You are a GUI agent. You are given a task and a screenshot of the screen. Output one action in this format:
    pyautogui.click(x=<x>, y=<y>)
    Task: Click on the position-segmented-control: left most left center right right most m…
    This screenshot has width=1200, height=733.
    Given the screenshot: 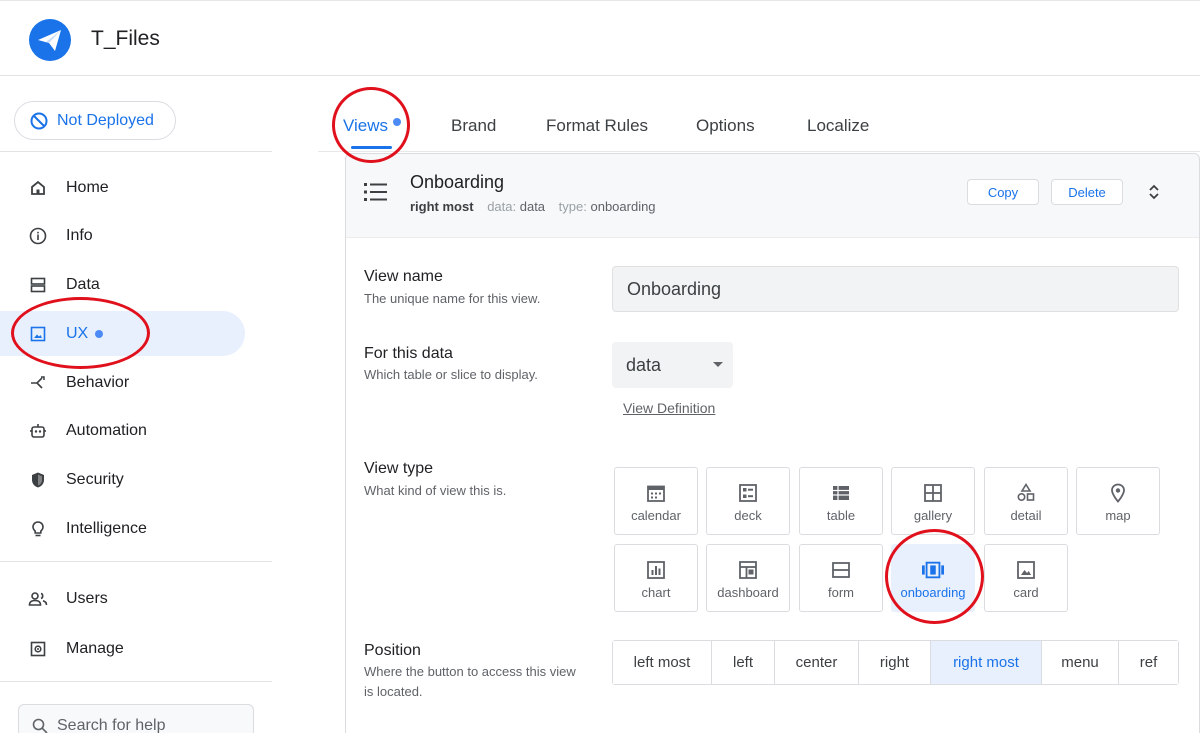 What is the action you would take?
    pyautogui.click(x=895, y=662)
    